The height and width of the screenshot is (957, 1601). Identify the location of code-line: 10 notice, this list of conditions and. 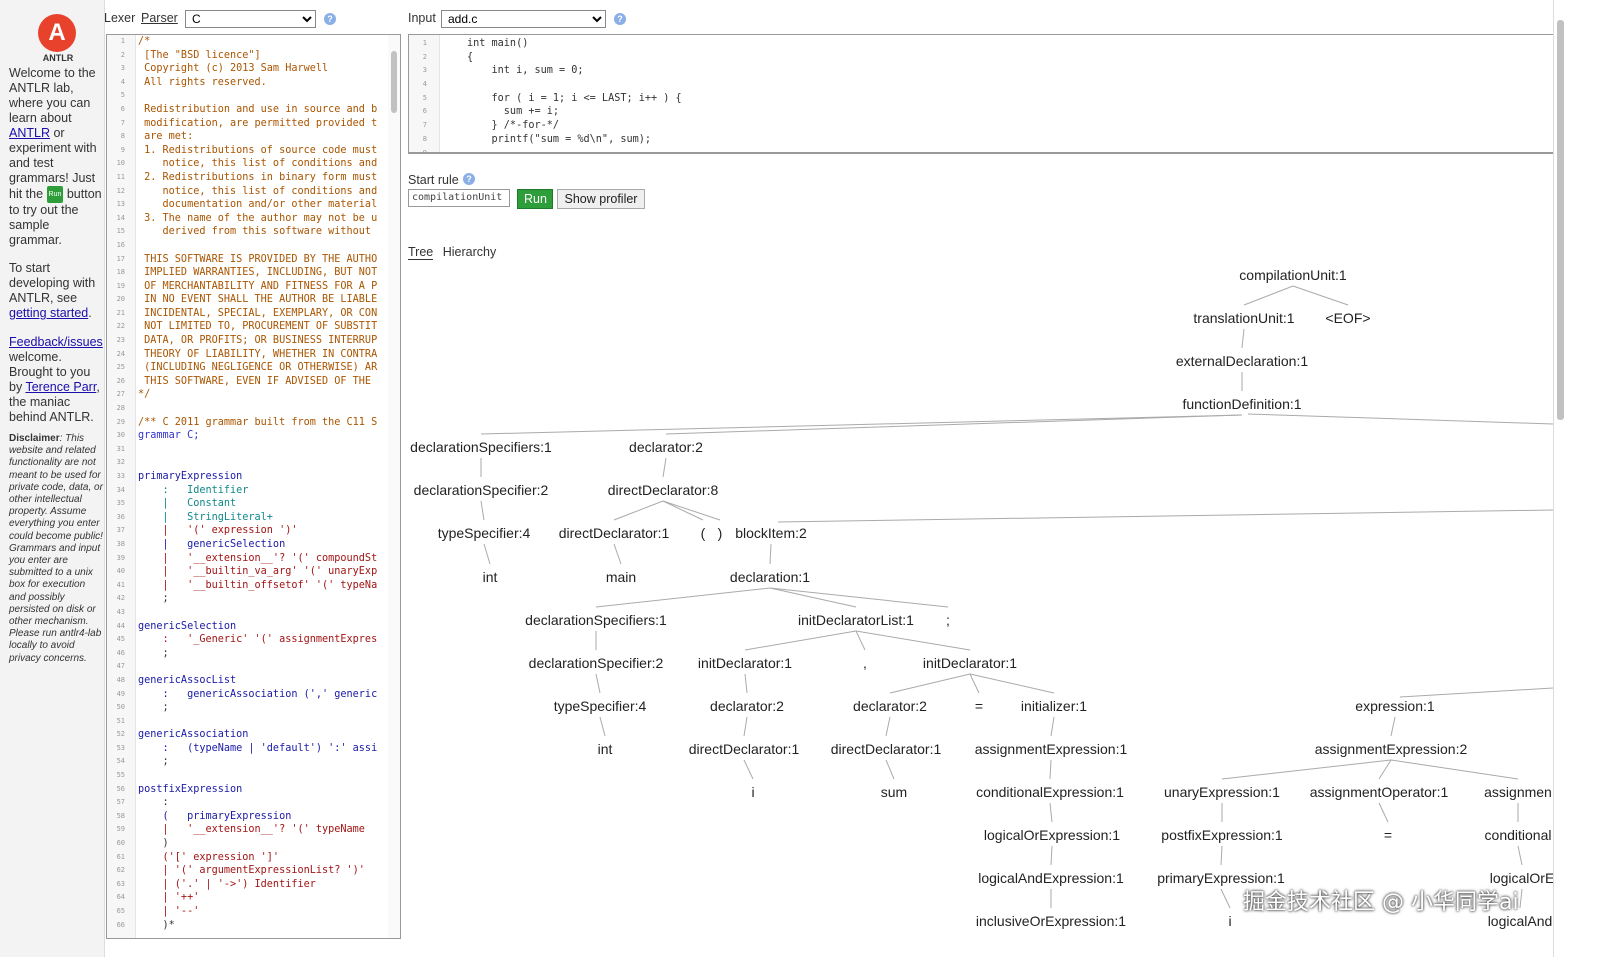
(247, 164).